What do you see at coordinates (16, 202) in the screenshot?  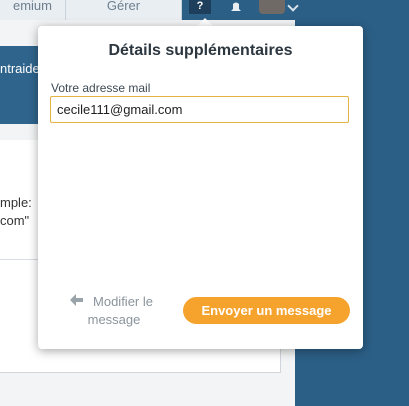 I see `content-text-line: mple:` at bounding box center [16, 202].